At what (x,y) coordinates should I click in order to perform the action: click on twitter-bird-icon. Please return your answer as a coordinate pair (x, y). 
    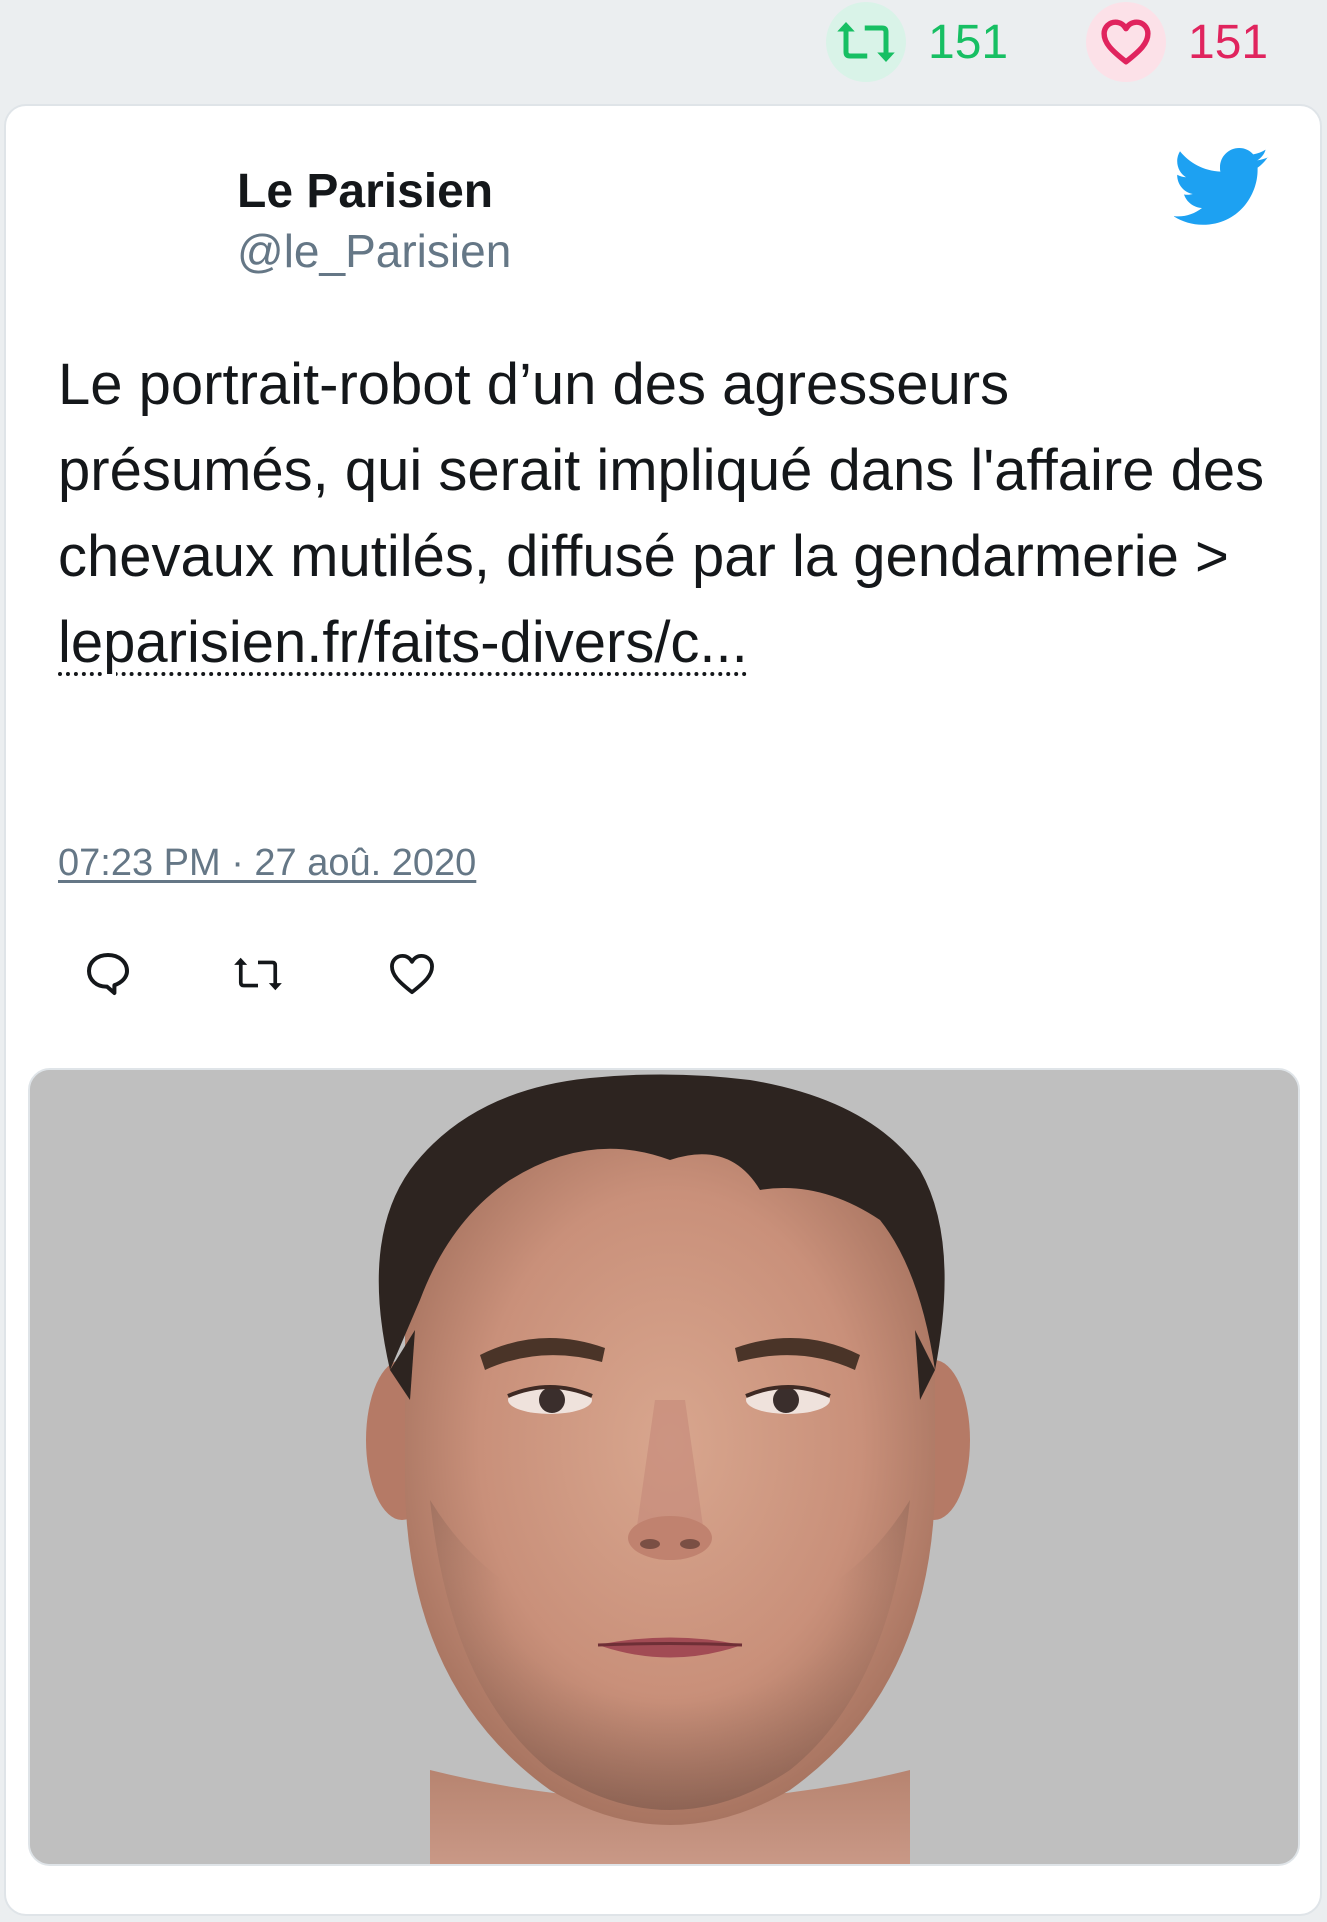
    Looking at the image, I should click on (1222, 188).